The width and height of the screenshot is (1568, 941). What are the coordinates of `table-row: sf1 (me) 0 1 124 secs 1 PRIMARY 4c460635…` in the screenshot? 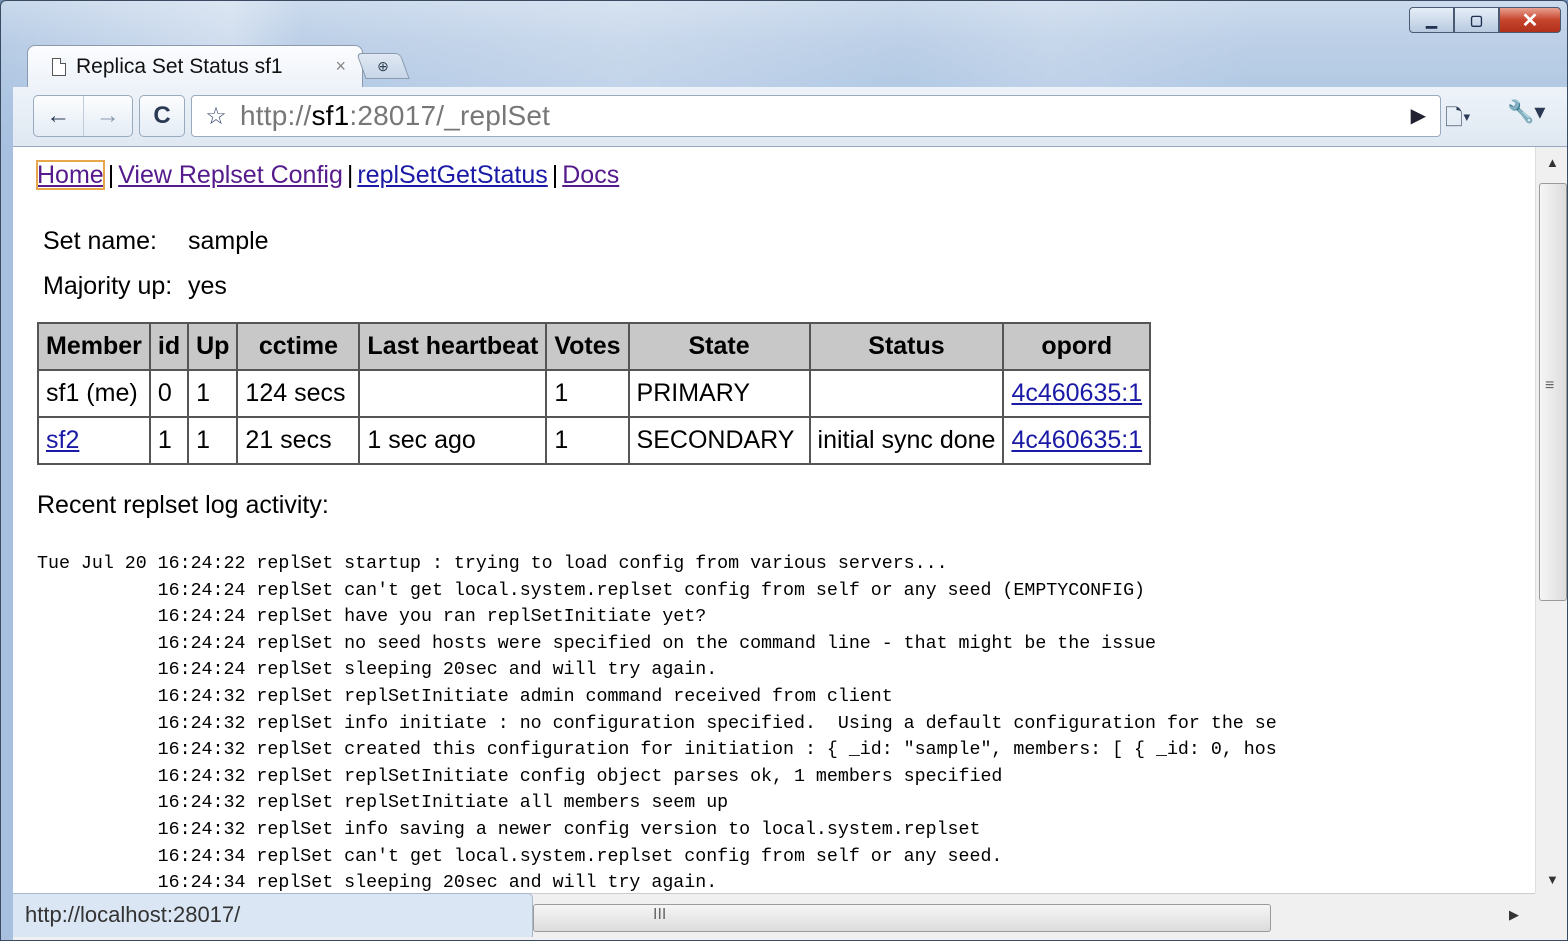 It's located at (594, 393).